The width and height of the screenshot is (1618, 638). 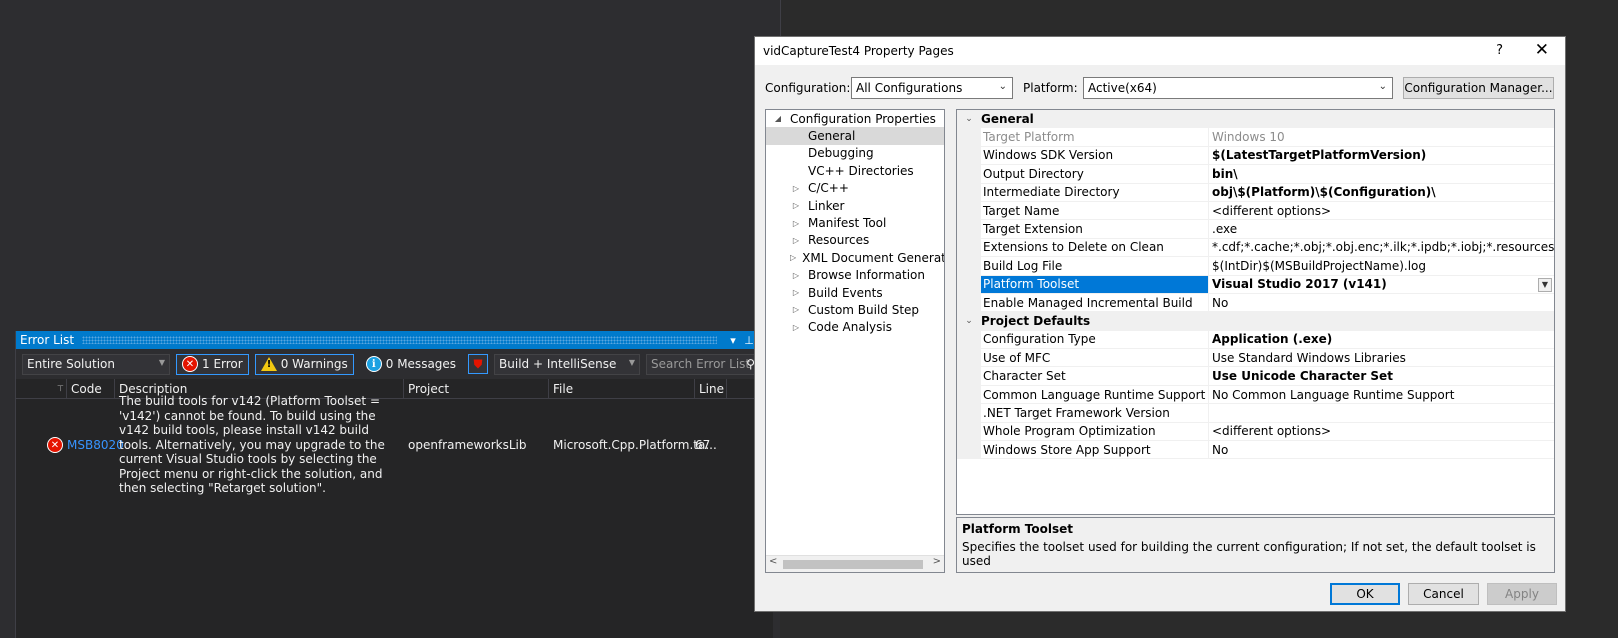 I want to click on property-value: .exe, so click(x=1381, y=229).